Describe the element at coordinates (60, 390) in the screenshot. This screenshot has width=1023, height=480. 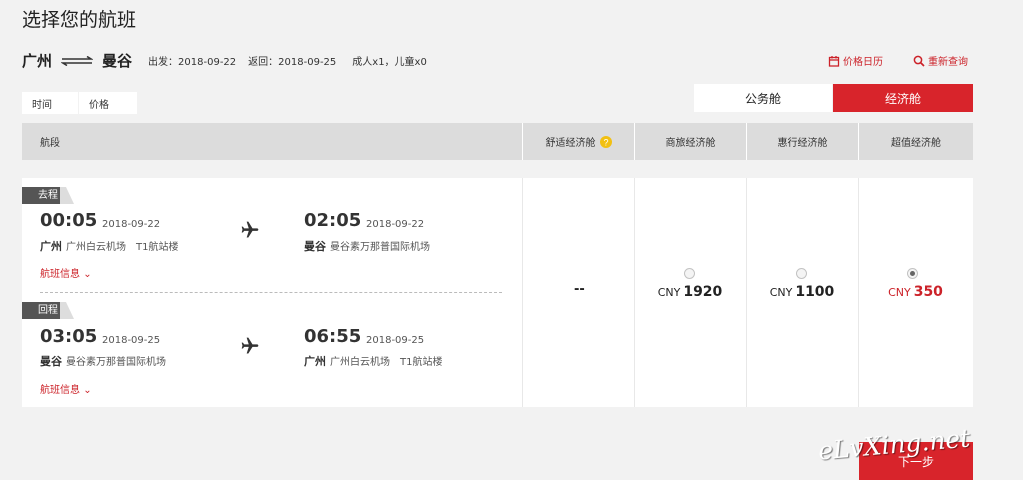
I see `return-flight-info-label: 航班信息` at that location.